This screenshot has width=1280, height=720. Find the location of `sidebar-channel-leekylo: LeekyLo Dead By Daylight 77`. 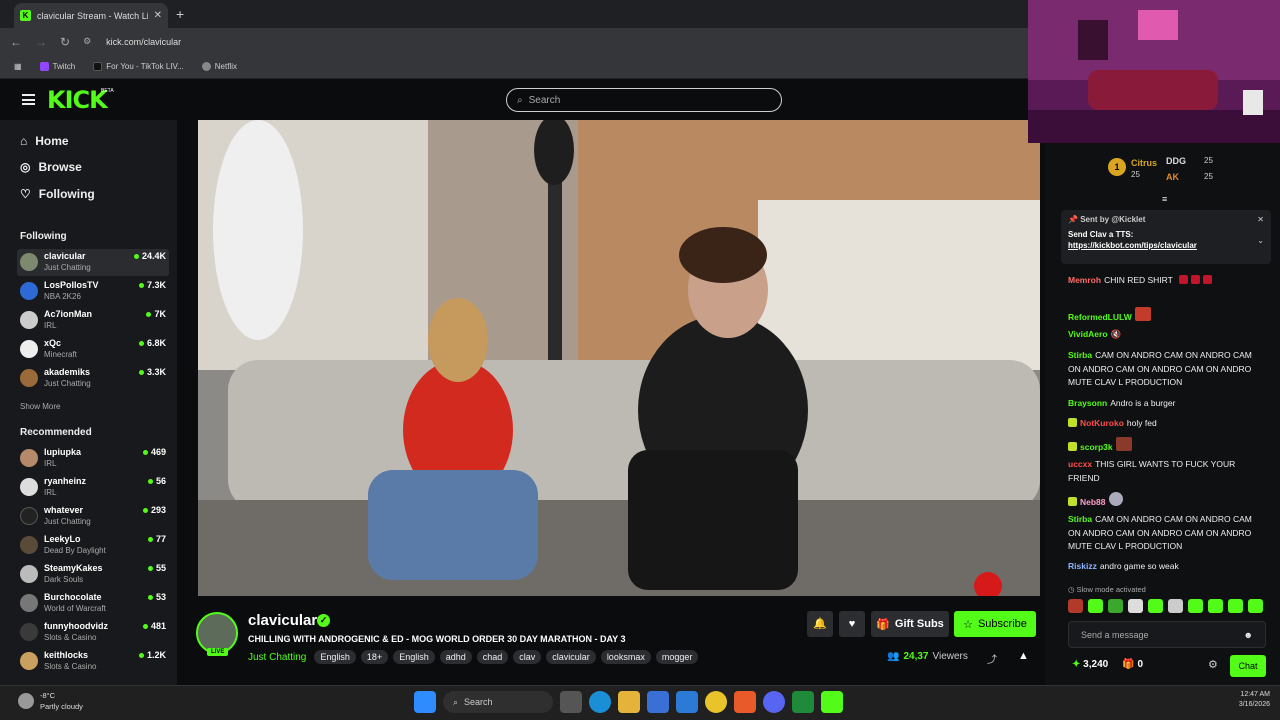

sidebar-channel-leekylo: LeekyLo Dead By Daylight 77 is located at coordinates (93, 545).